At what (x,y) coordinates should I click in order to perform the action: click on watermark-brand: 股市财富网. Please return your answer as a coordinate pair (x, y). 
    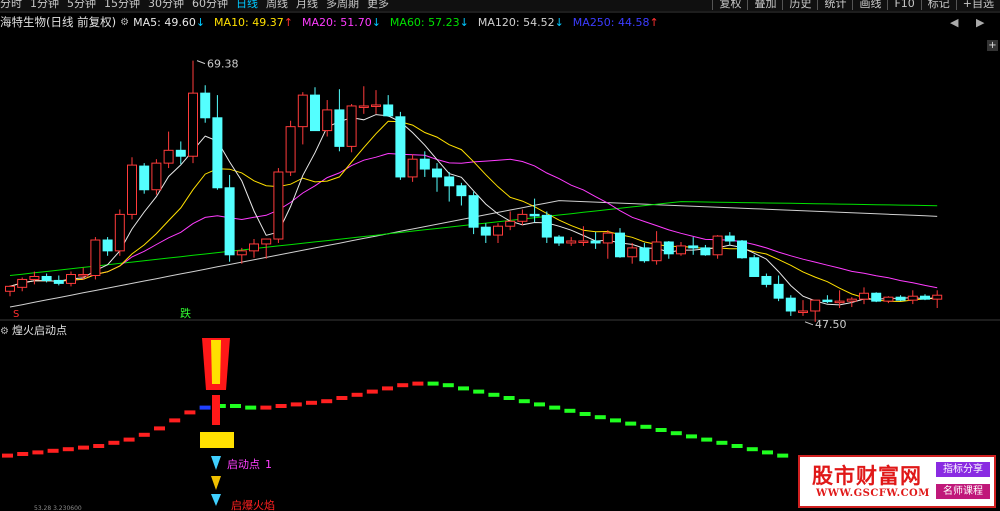
    Looking at the image, I should click on (867, 475).